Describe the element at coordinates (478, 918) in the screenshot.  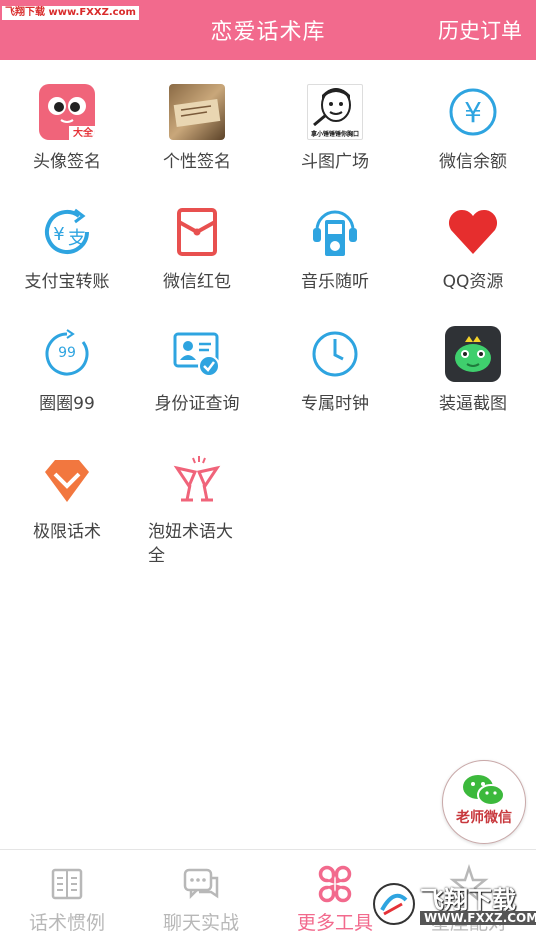
I see `watermark-url: WWW.FXXZ.COM` at that location.